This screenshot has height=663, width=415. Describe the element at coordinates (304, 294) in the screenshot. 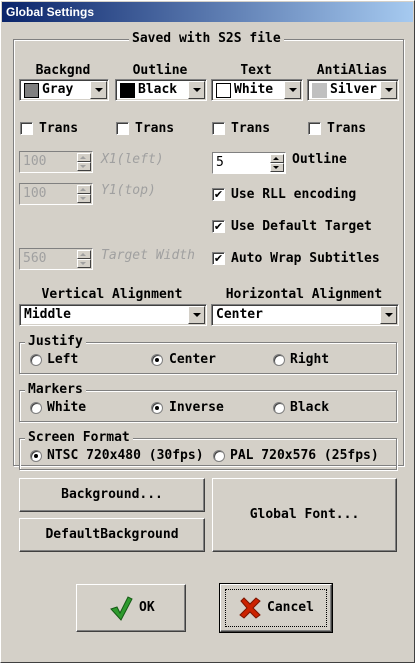

I see `horizontal-alignment-header: Horizontal Alignment` at that location.